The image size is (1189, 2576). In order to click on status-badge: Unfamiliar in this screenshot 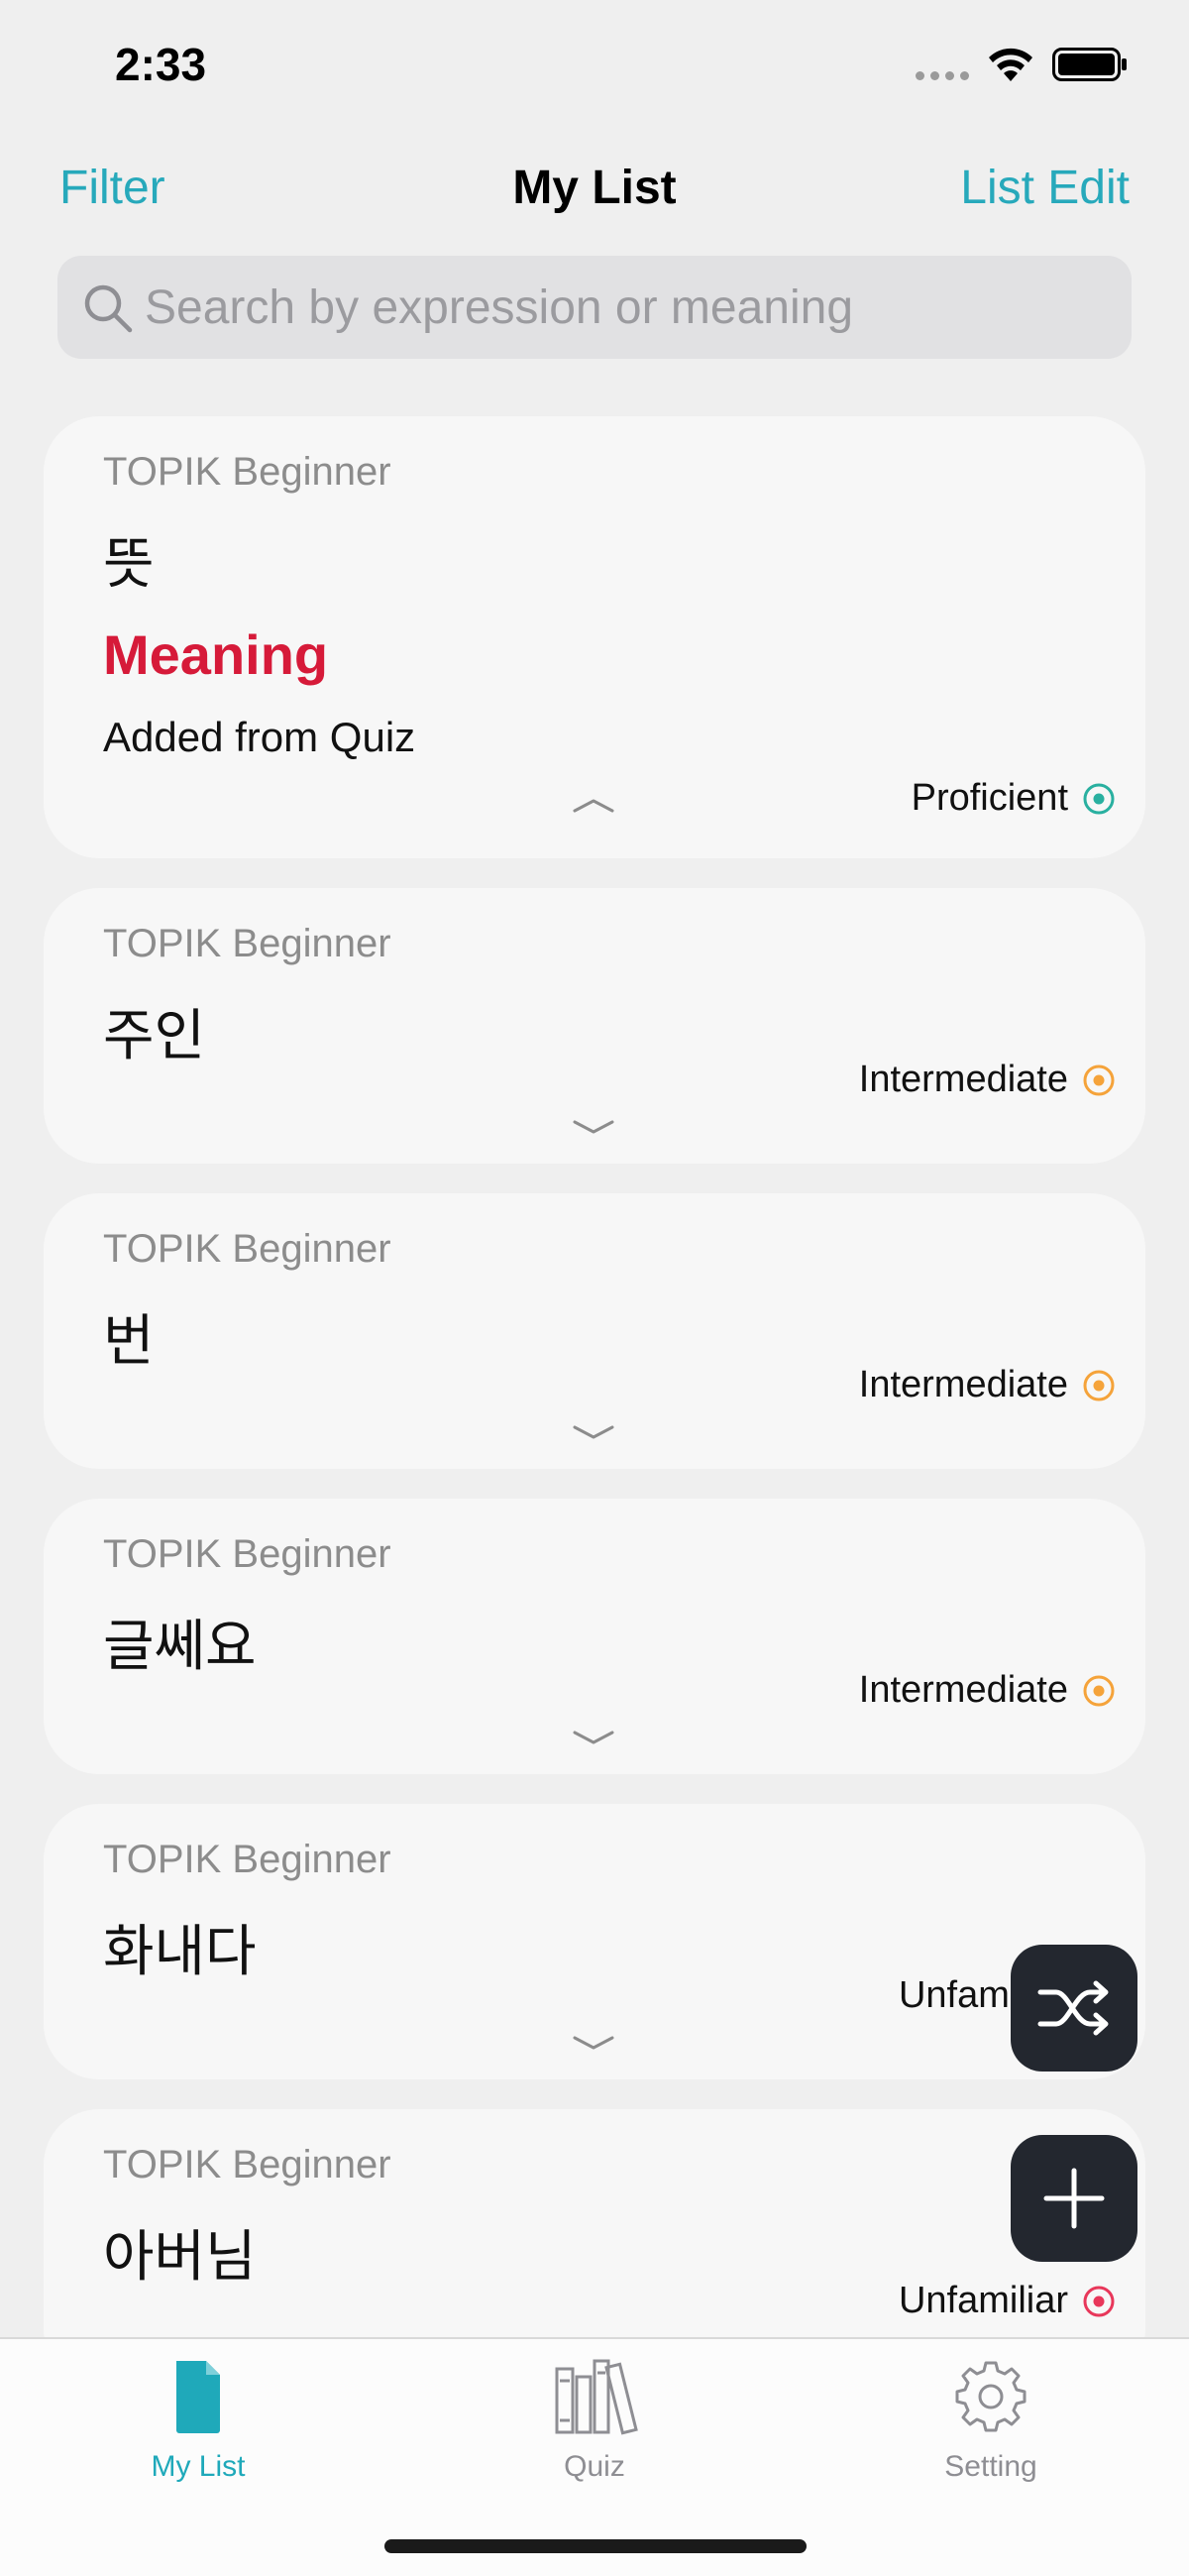, I will do `click(1008, 2301)`.